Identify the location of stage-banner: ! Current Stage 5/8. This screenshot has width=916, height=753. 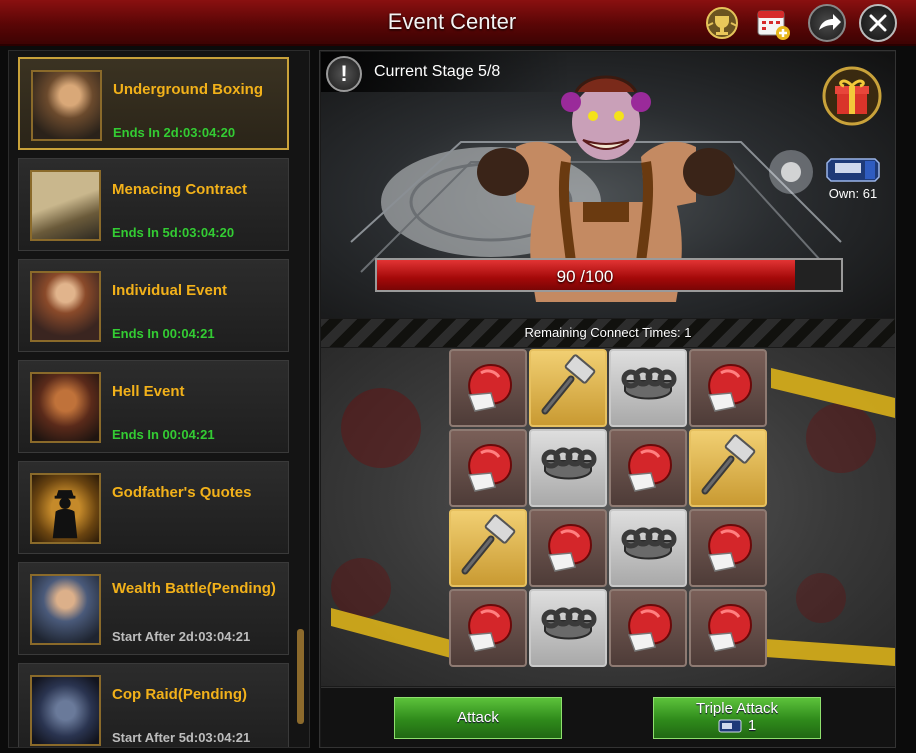
(446, 72).